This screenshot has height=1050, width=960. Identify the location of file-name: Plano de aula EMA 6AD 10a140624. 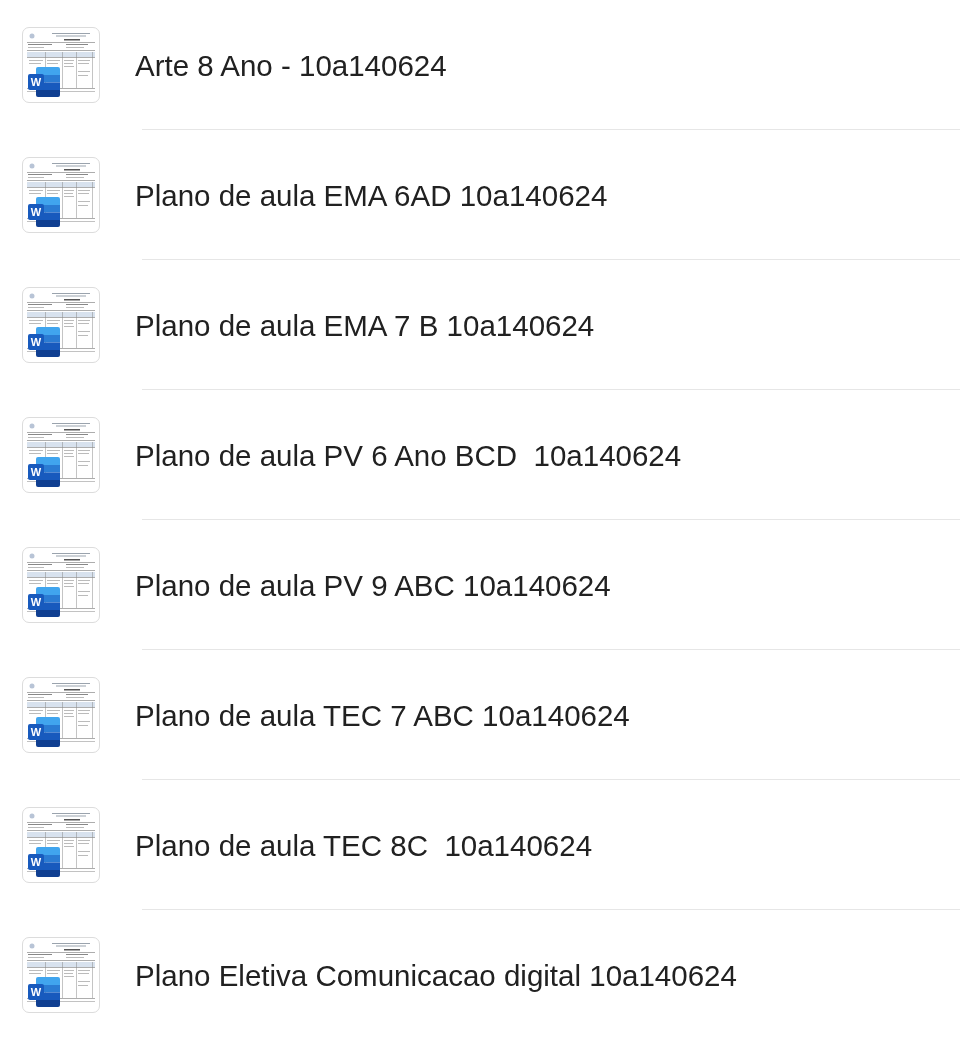
(371, 196).